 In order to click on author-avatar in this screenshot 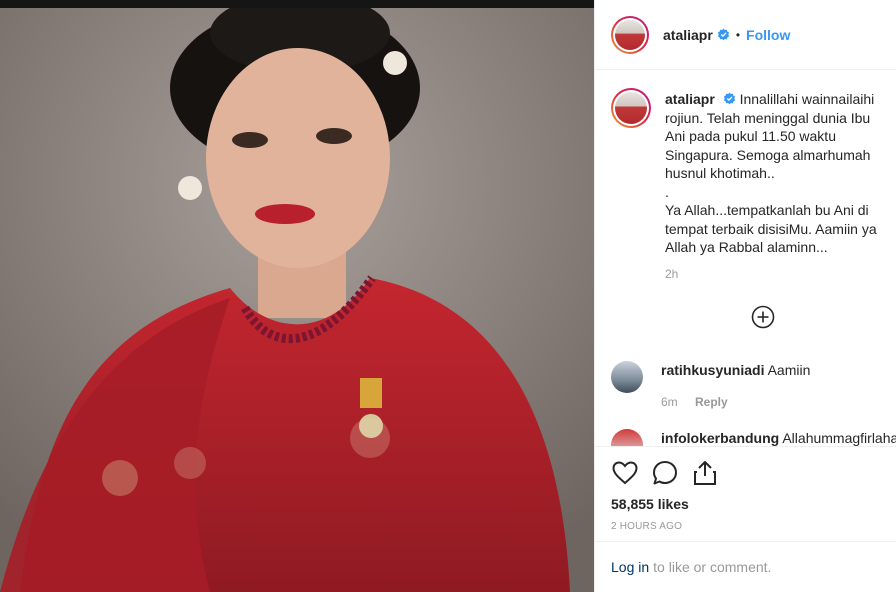, I will do `click(630, 34)`.